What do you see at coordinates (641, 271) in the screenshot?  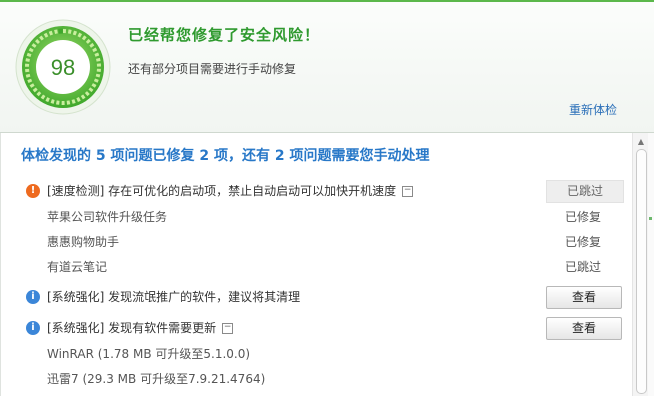 I see `scrollbar-thumb` at bounding box center [641, 271].